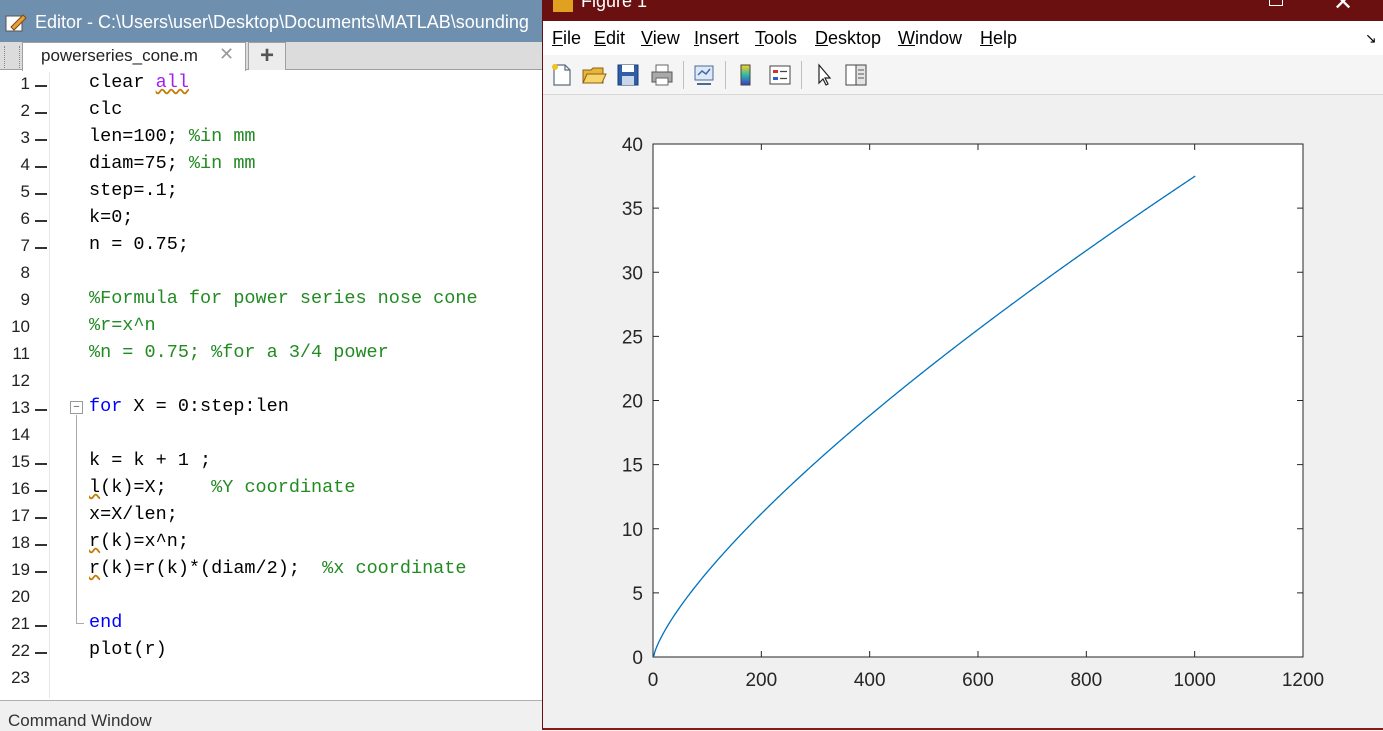 The width and height of the screenshot is (1383, 731). Describe the element at coordinates (594, 75) in the screenshot. I see `open-file-icon` at that location.